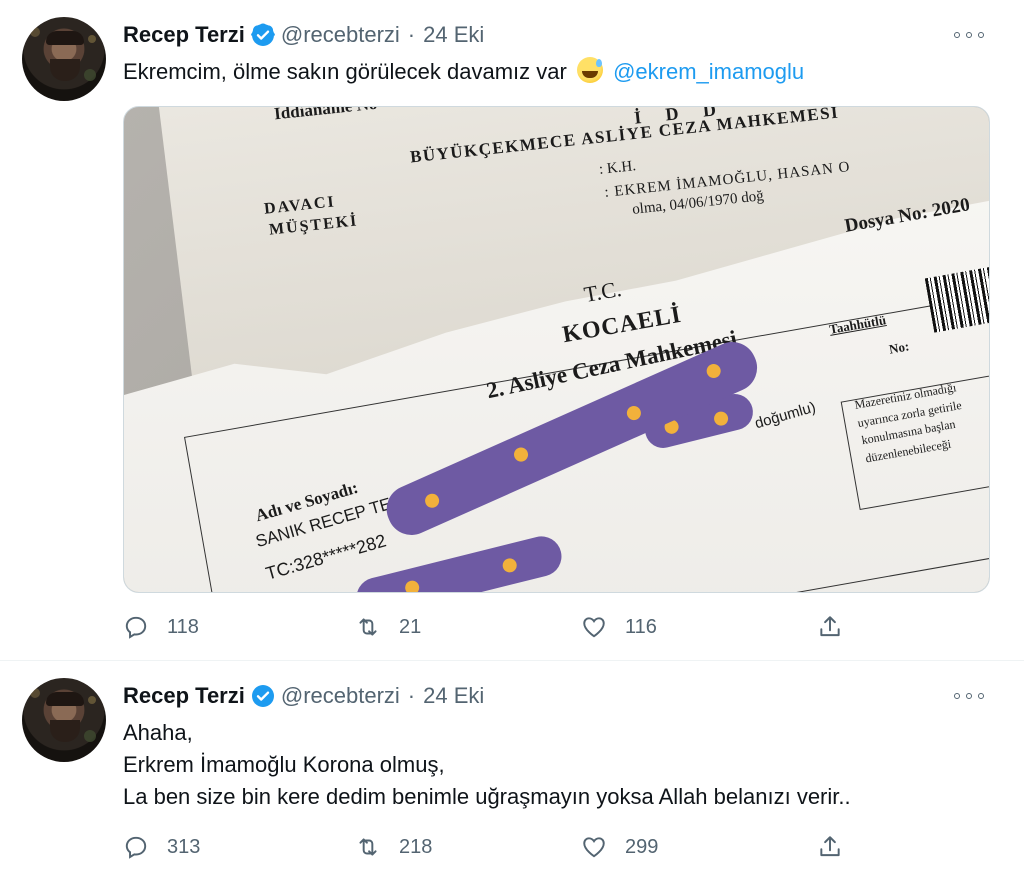 The width and height of the screenshot is (1024, 879). Describe the element at coordinates (393, 847) in the screenshot. I see `retweet-button: 218` at that location.